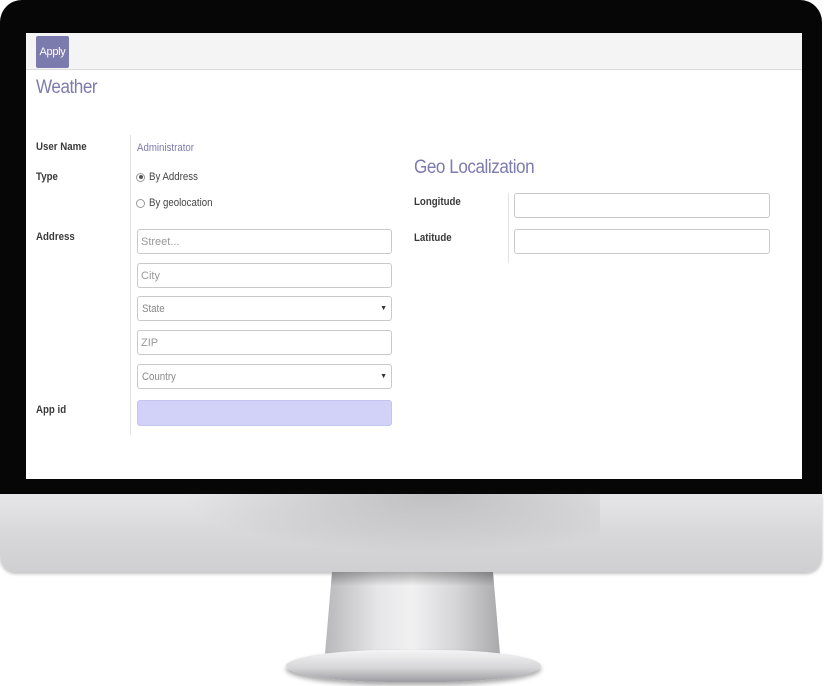 The width and height of the screenshot is (824, 686). What do you see at coordinates (642, 241) in the screenshot?
I see `latitude-input` at bounding box center [642, 241].